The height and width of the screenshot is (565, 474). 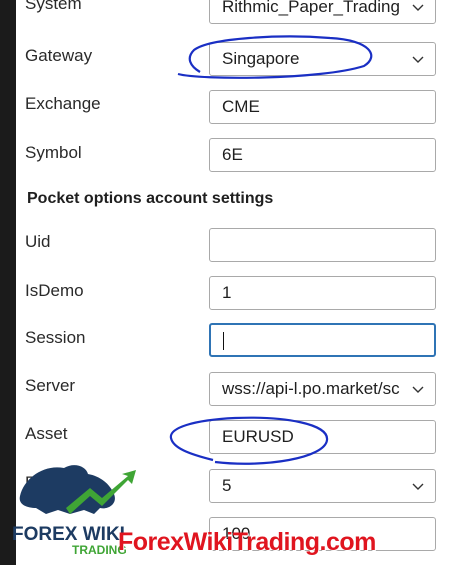 I want to click on server-select: wss://api-l.po.market/sc, so click(x=322, y=389).